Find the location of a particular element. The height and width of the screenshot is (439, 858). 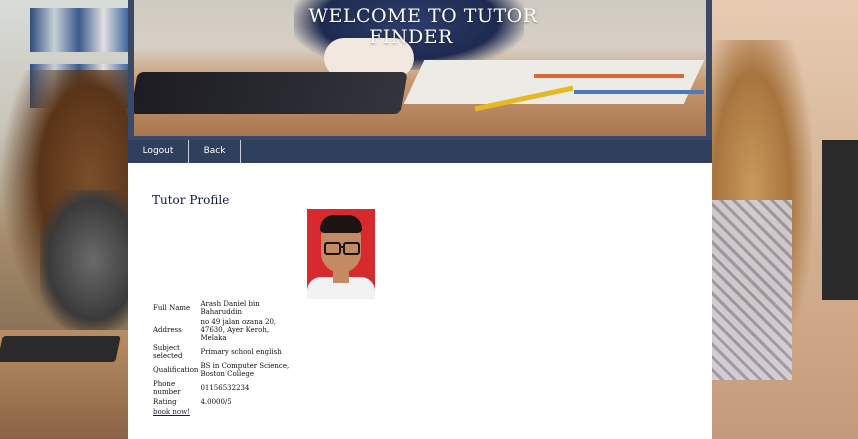

table-row: book now! is located at coordinates (221, 412).